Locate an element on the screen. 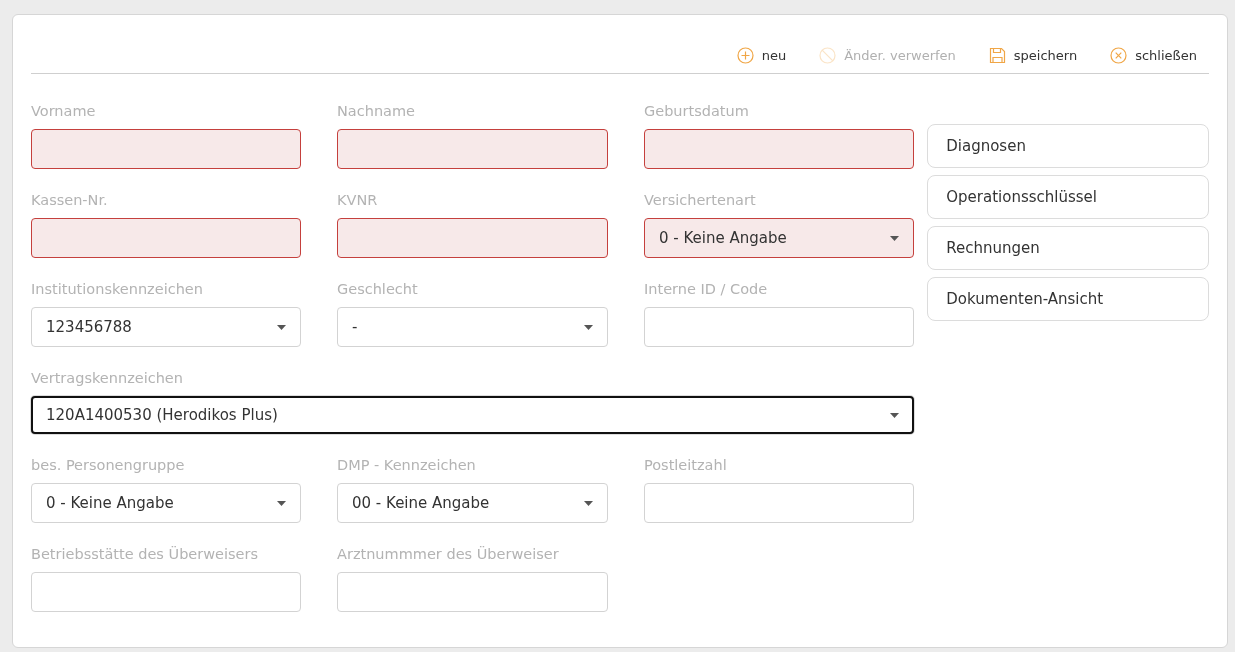 This screenshot has width=1235, height=652. dropdown: 00 - Keine Angabe is located at coordinates (472, 503).